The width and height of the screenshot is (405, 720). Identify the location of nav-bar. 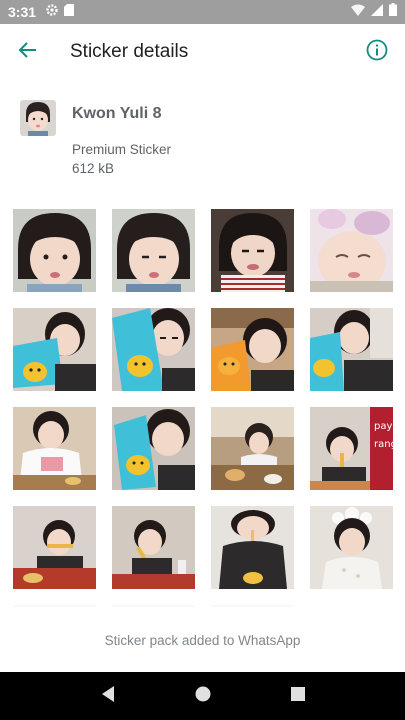
(202, 696).